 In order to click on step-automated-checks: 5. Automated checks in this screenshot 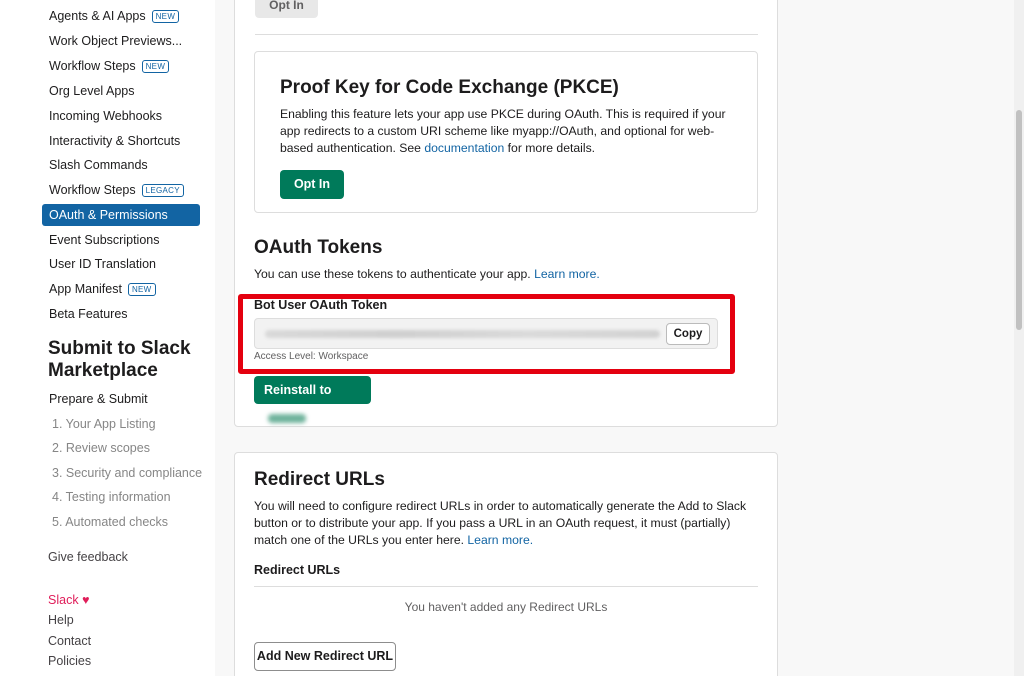, I will do `click(110, 522)`.